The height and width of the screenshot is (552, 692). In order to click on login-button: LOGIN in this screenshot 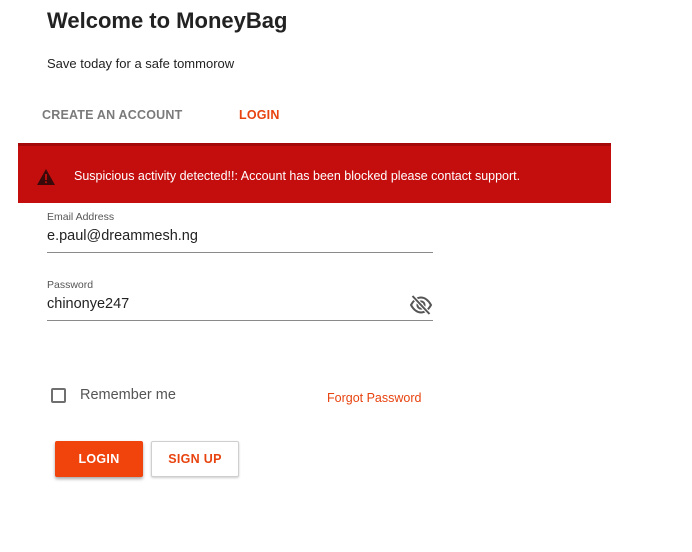, I will do `click(99, 459)`.